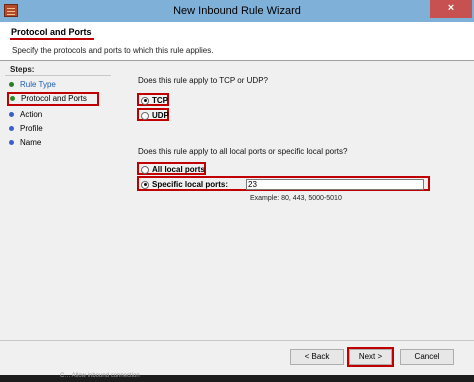 This screenshot has width=474, height=382. Describe the element at coordinates (145, 100) in the screenshot. I see `tcp-radio` at that location.